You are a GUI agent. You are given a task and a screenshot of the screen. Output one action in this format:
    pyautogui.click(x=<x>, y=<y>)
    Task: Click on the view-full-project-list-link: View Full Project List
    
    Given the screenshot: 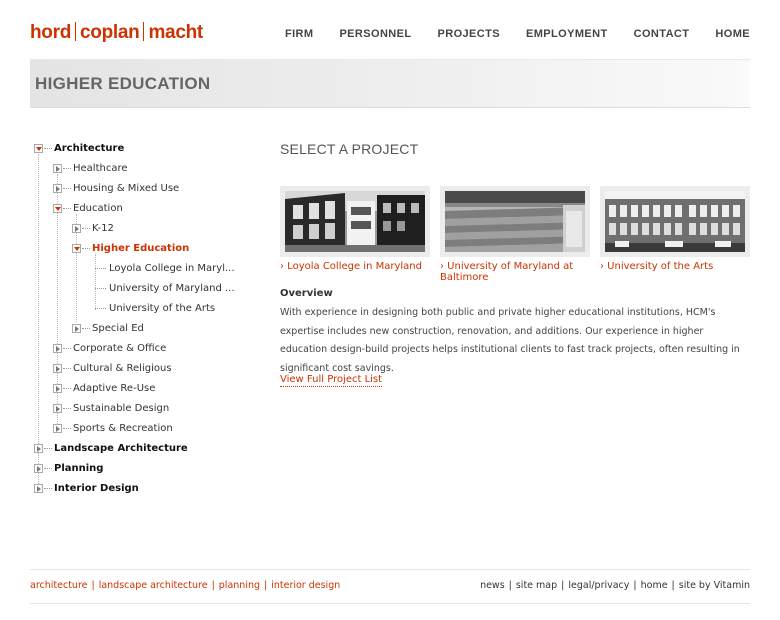 What is the action you would take?
    pyautogui.click(x=331, y=380)
    